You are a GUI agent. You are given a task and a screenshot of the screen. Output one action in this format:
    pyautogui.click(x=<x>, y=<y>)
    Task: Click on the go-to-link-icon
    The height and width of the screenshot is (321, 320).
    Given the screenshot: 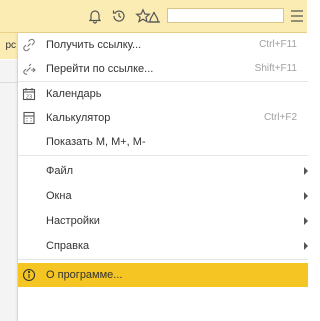 What is the action you would take?
    pyautogui.click(x=29, y=69)
    